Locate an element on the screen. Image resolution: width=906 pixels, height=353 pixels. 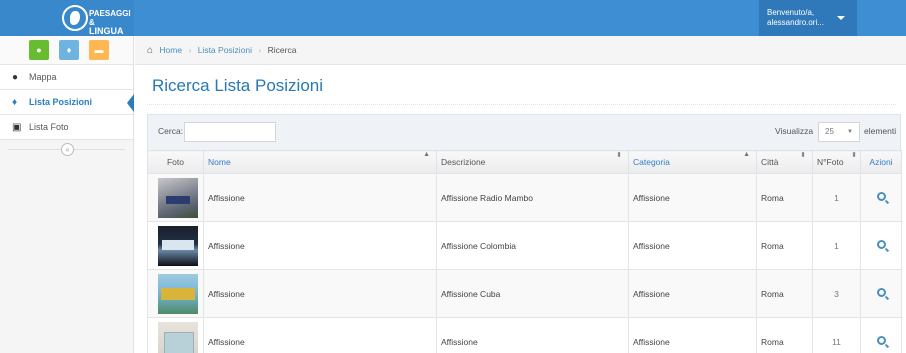
sidebar-item-lista-foto: ▣ Lista Foto is located at coordinates (66, 127).